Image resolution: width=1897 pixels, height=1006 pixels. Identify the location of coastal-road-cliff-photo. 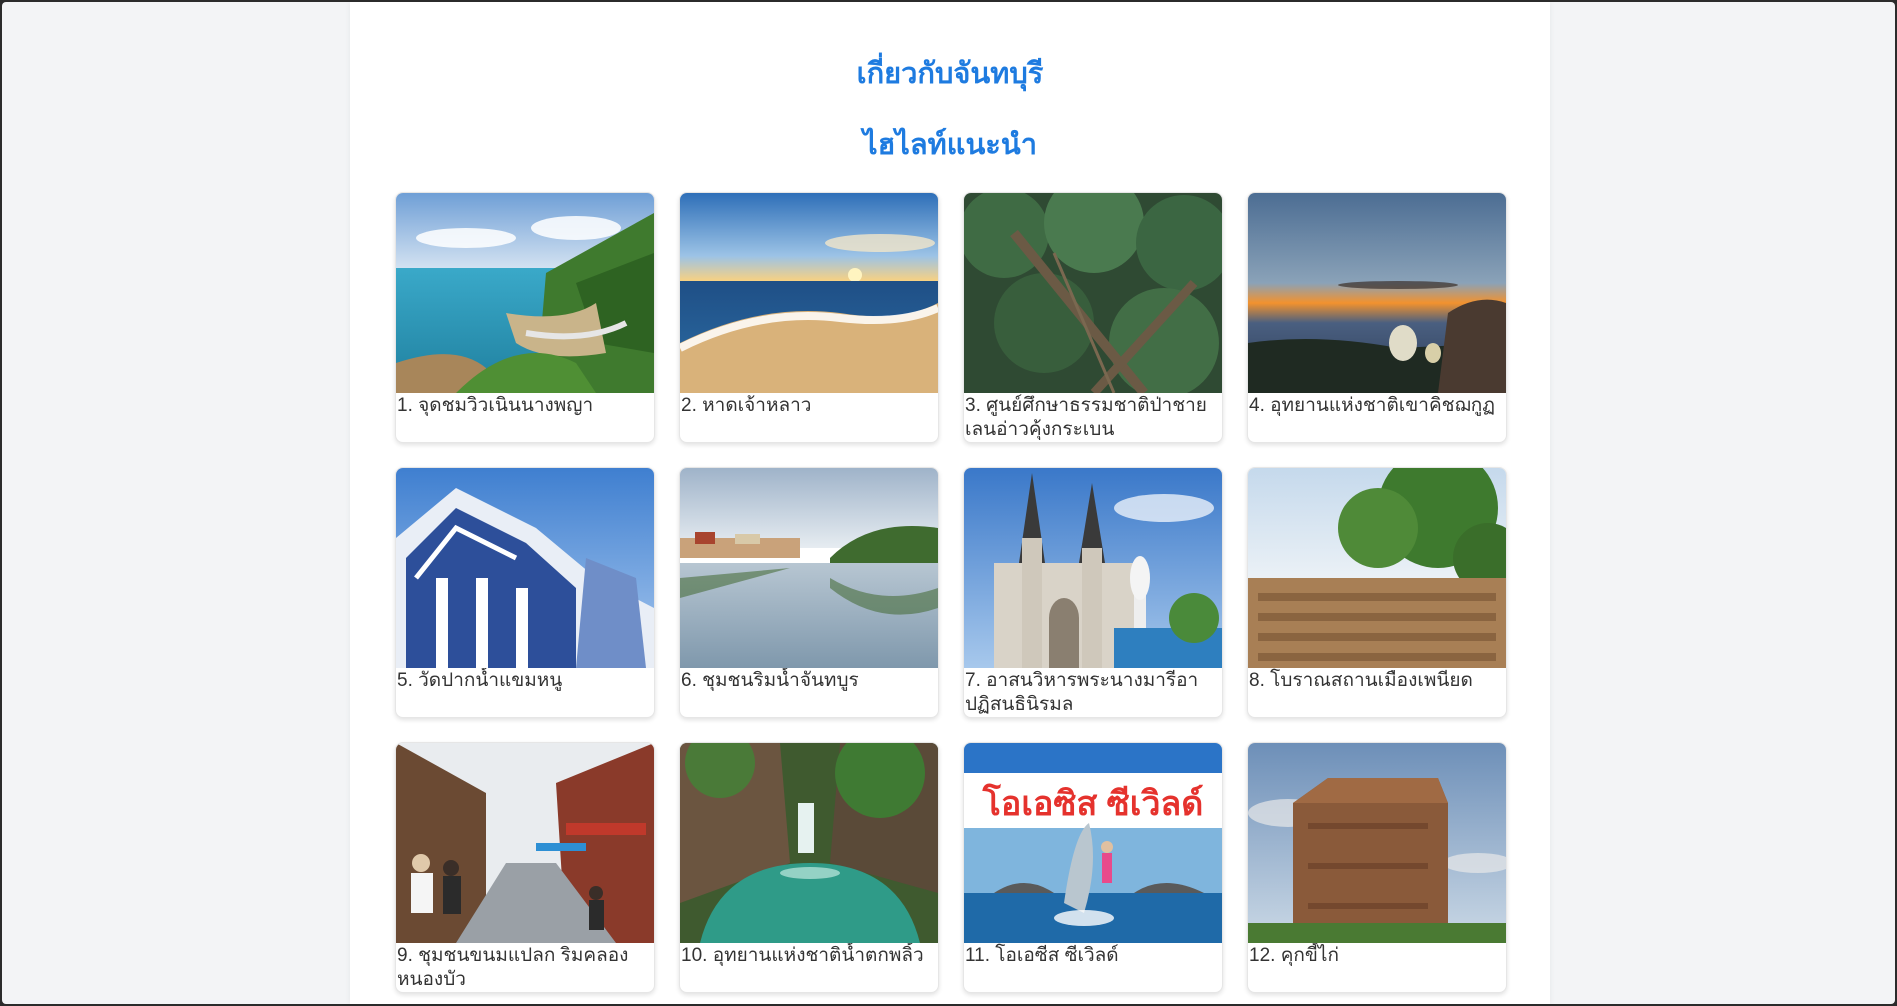
(525, 293).